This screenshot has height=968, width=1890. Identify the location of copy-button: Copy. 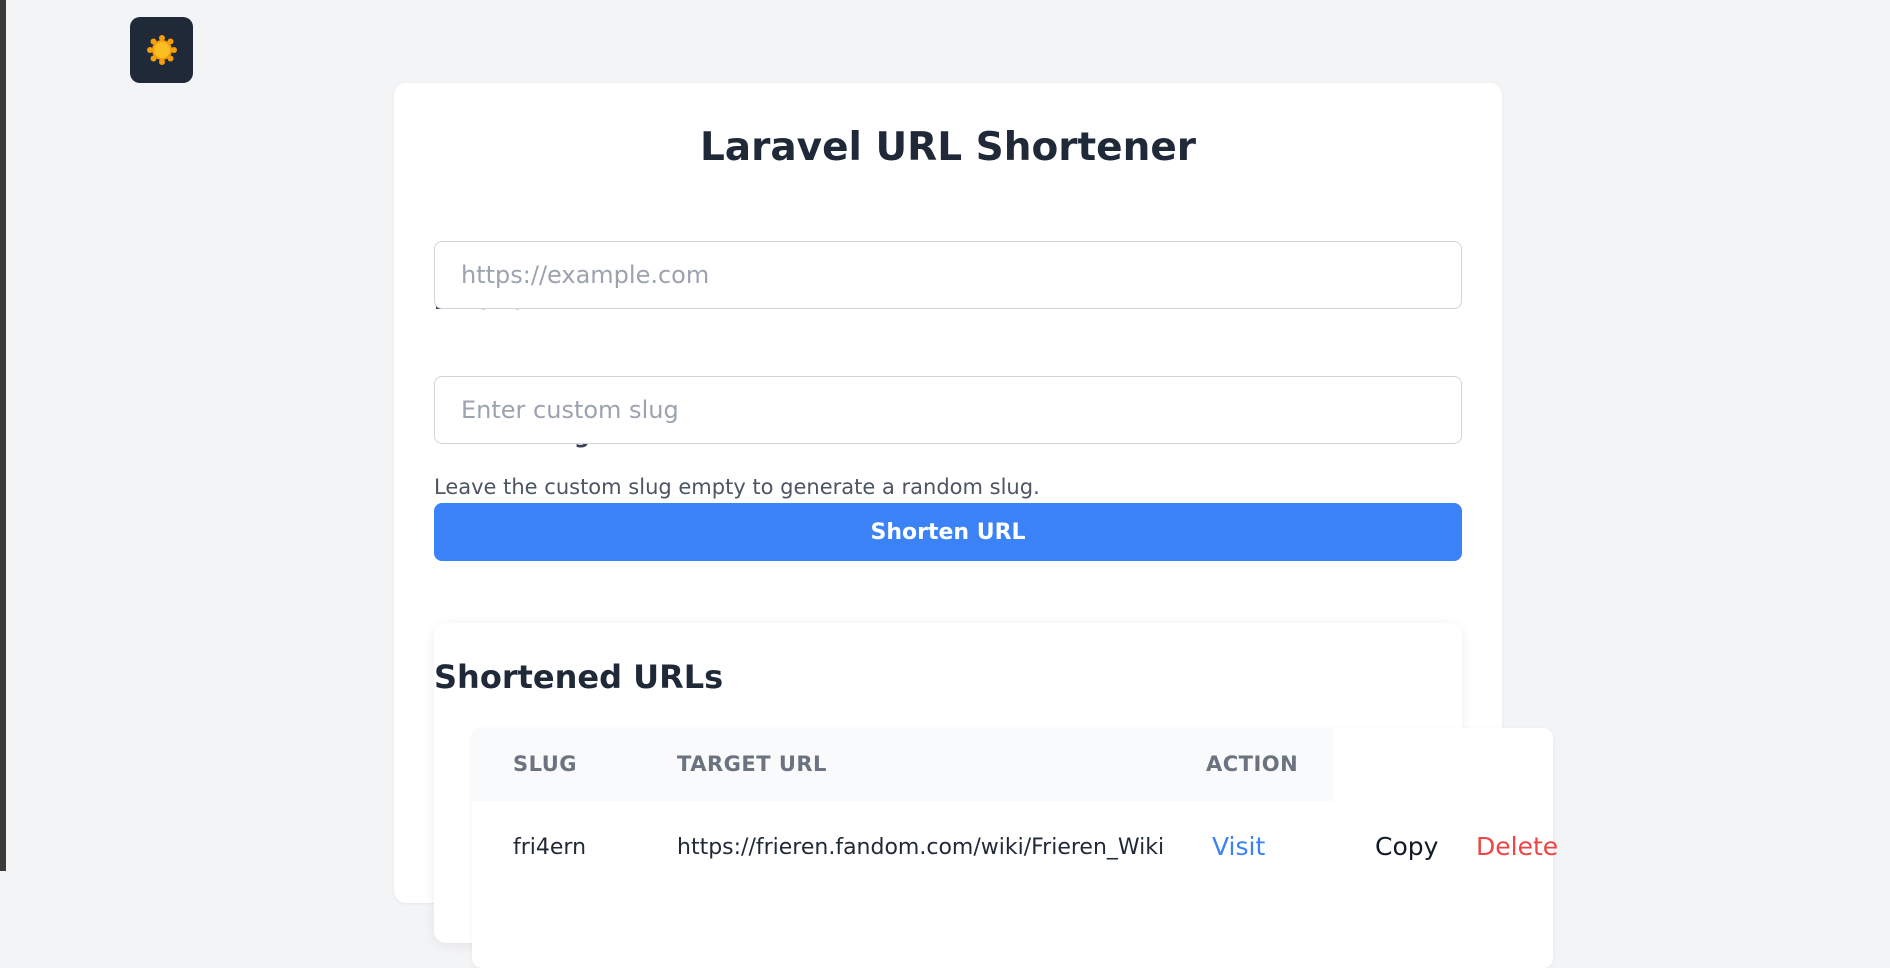
(1406, 846).